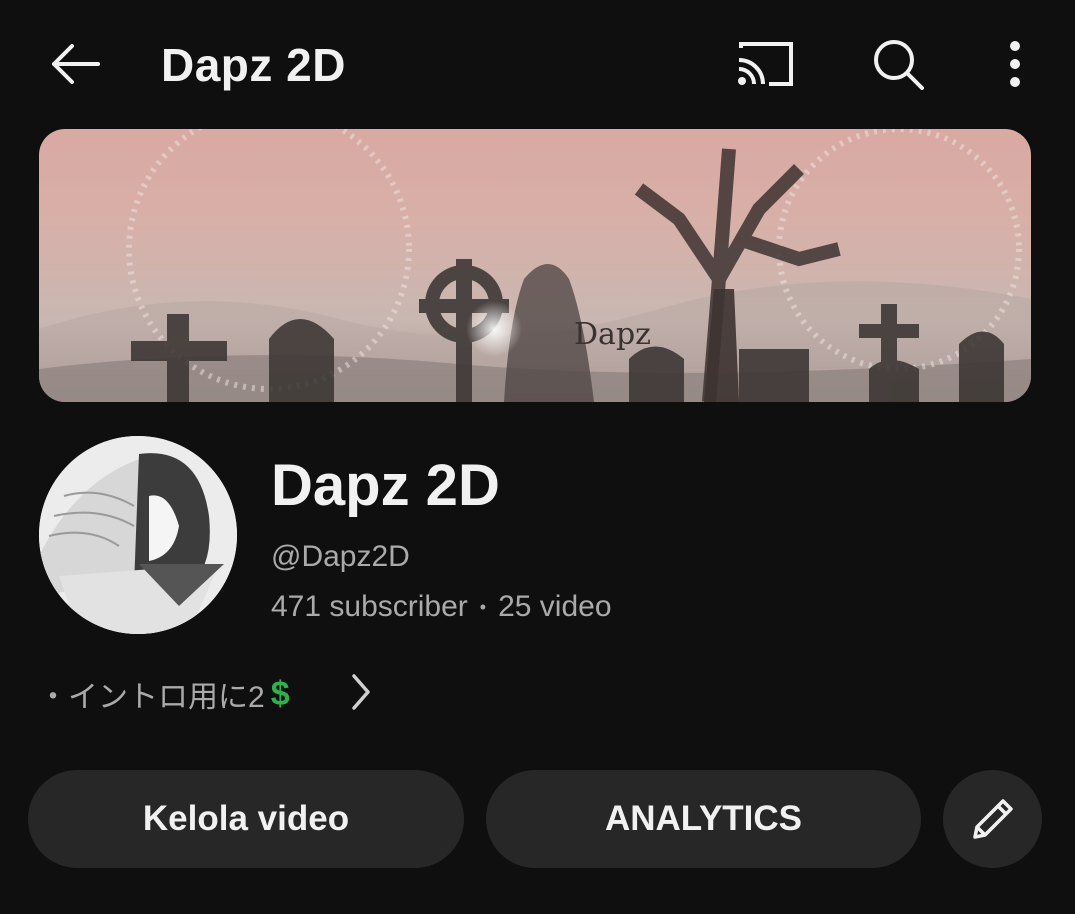  What do you see at coordinates (151, 697) in the screenshot?
I see `description-text: ・イントロ用に2` at bounding box center [151, 697].